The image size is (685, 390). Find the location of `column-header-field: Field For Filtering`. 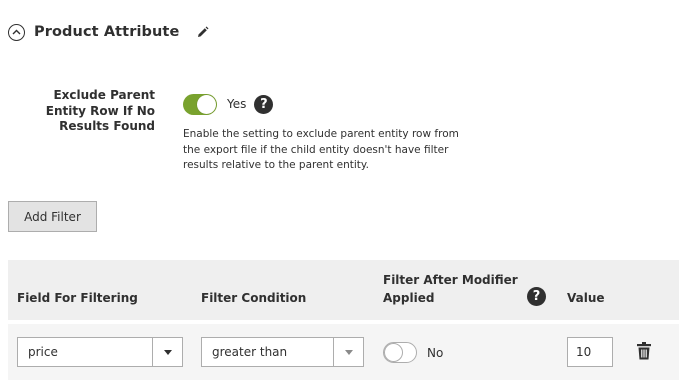

column-header-field: Field For Filtering is located at coordinates (77, 298).